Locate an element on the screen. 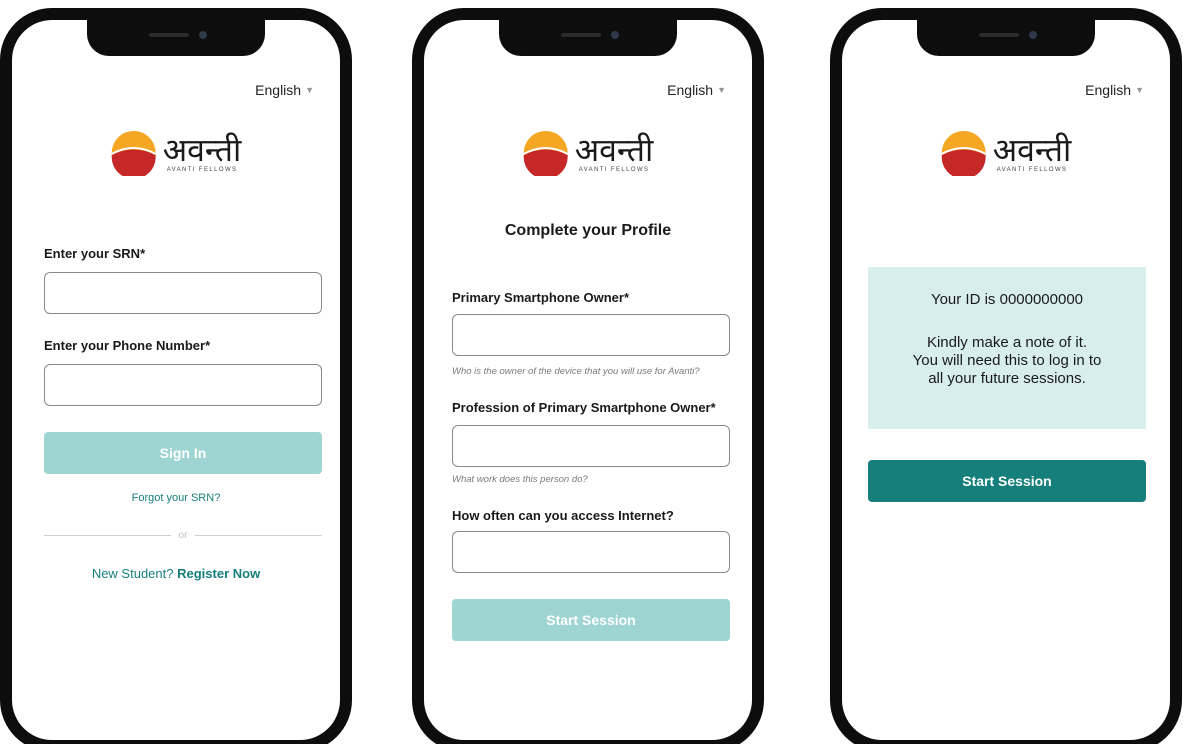 This screenshot has width=1183, height=744. phone-label: Enter your Phone Number* is located at coordinates (127, 345).